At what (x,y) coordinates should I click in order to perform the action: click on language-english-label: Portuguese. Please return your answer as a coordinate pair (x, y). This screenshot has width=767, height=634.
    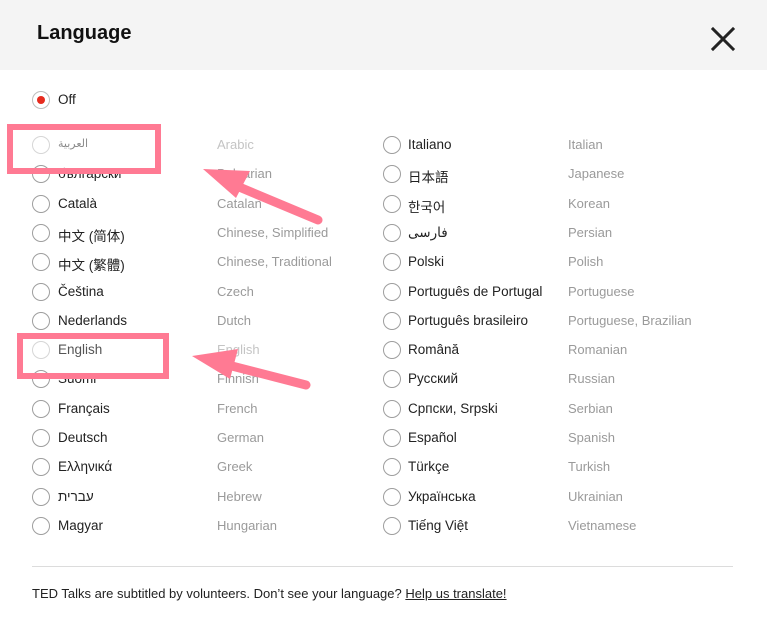
    Looking at the image, I should click on (601, 291).